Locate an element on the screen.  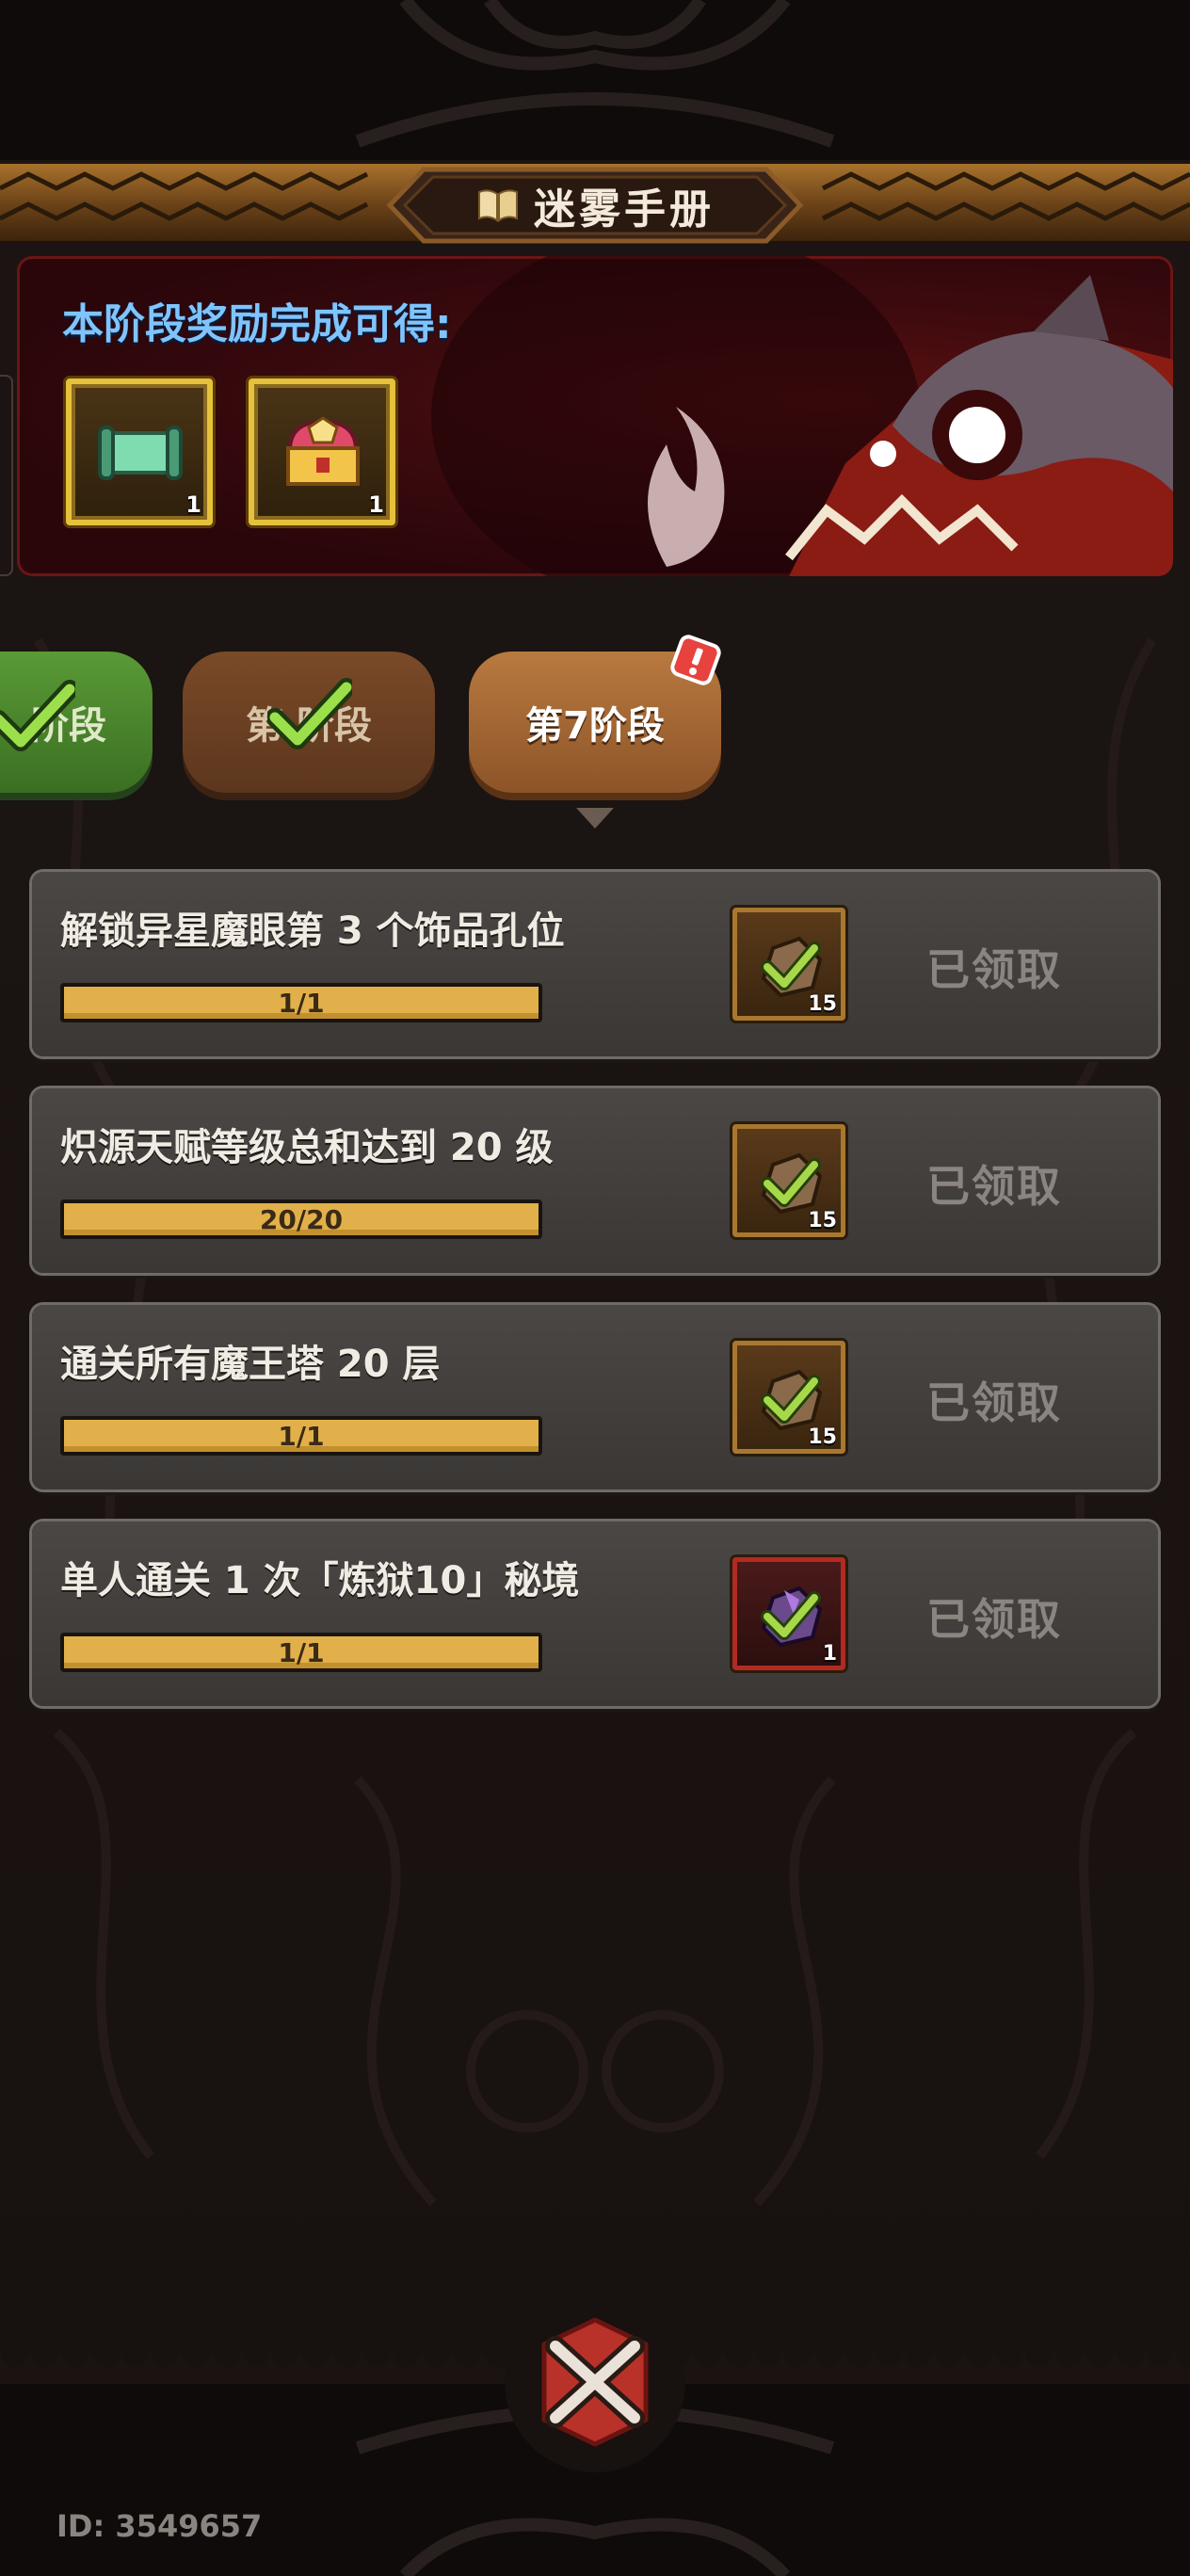
reward-item-chest: 1 is located at coordinates (322, 451).